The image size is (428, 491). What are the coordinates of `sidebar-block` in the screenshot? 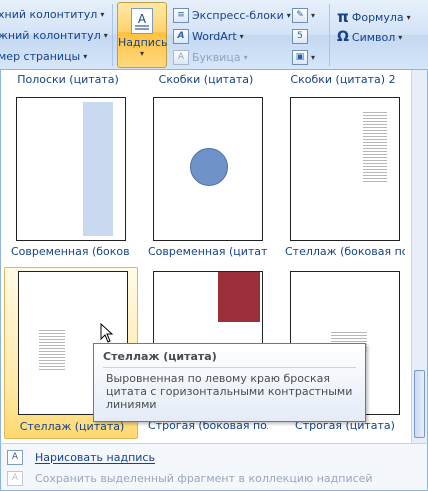 It's located at (239, 297).